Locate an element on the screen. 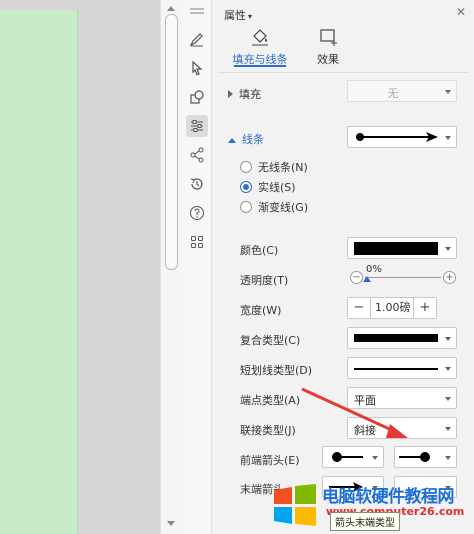  properties-settings-icon is located at coordinates (197, 126).